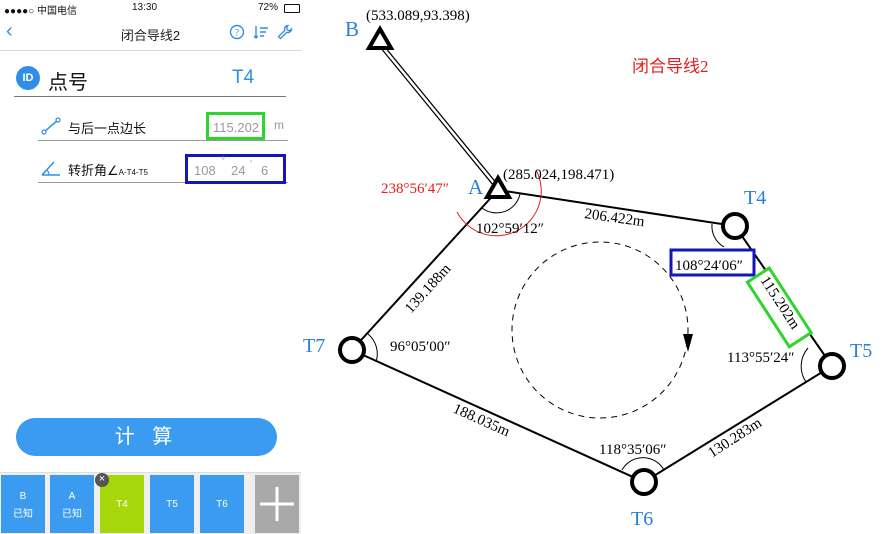 Image resolution: width=882 pixels, height=534 pixels. What do you see at coordinates (145, 7) in the screenshot?
I see `clock: 13:30` at bounding box center [145, 7].